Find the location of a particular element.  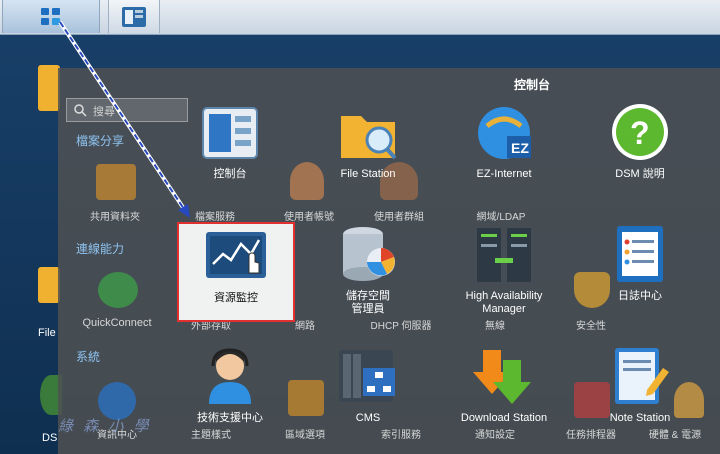

desktop-folder-icon is located at coordinates (49, 88).